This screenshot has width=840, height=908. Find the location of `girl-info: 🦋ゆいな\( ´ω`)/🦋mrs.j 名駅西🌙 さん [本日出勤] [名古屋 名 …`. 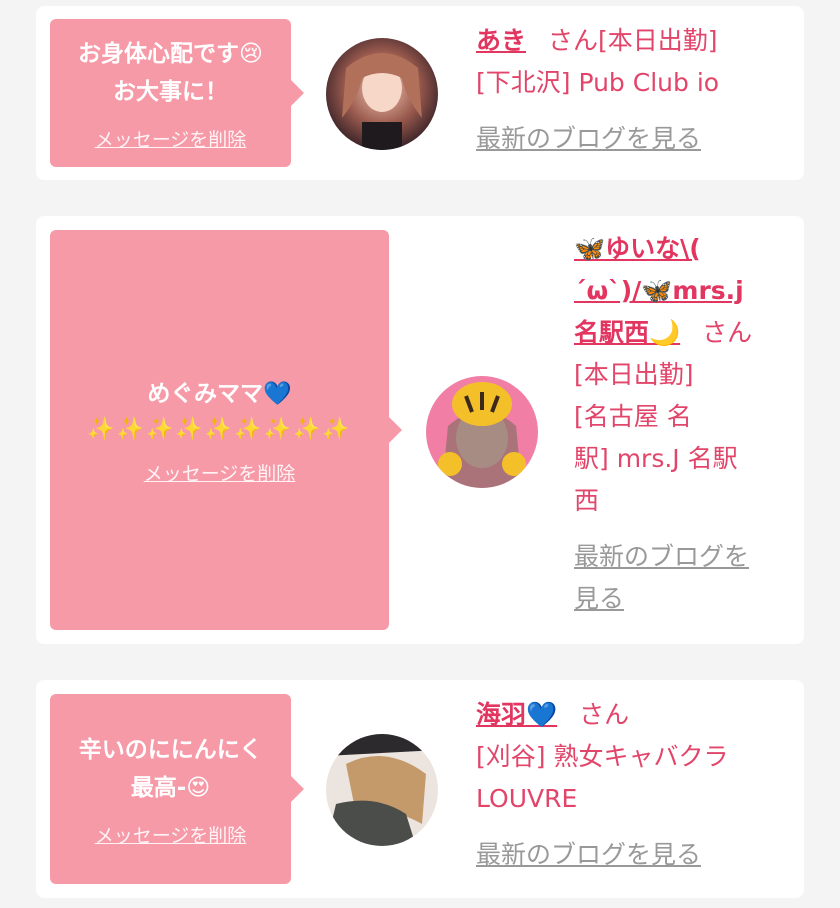

girl-info: 🦋ゆいな\( ´ω`)/🦋mrs.j 名駅西🌙 さん [本日出勤] [名古屋 名 … is located at coordinates (686, 424).